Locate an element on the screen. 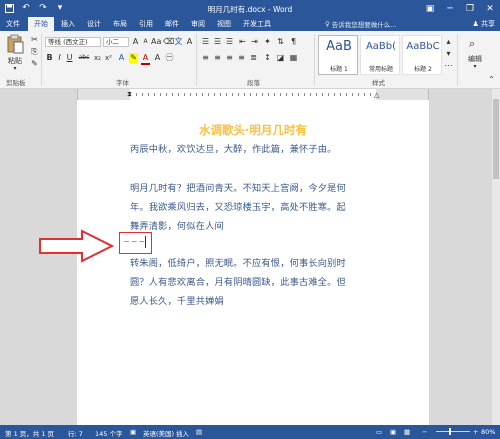  proofing-icon: ▣ is located at coordinates (133, 432).